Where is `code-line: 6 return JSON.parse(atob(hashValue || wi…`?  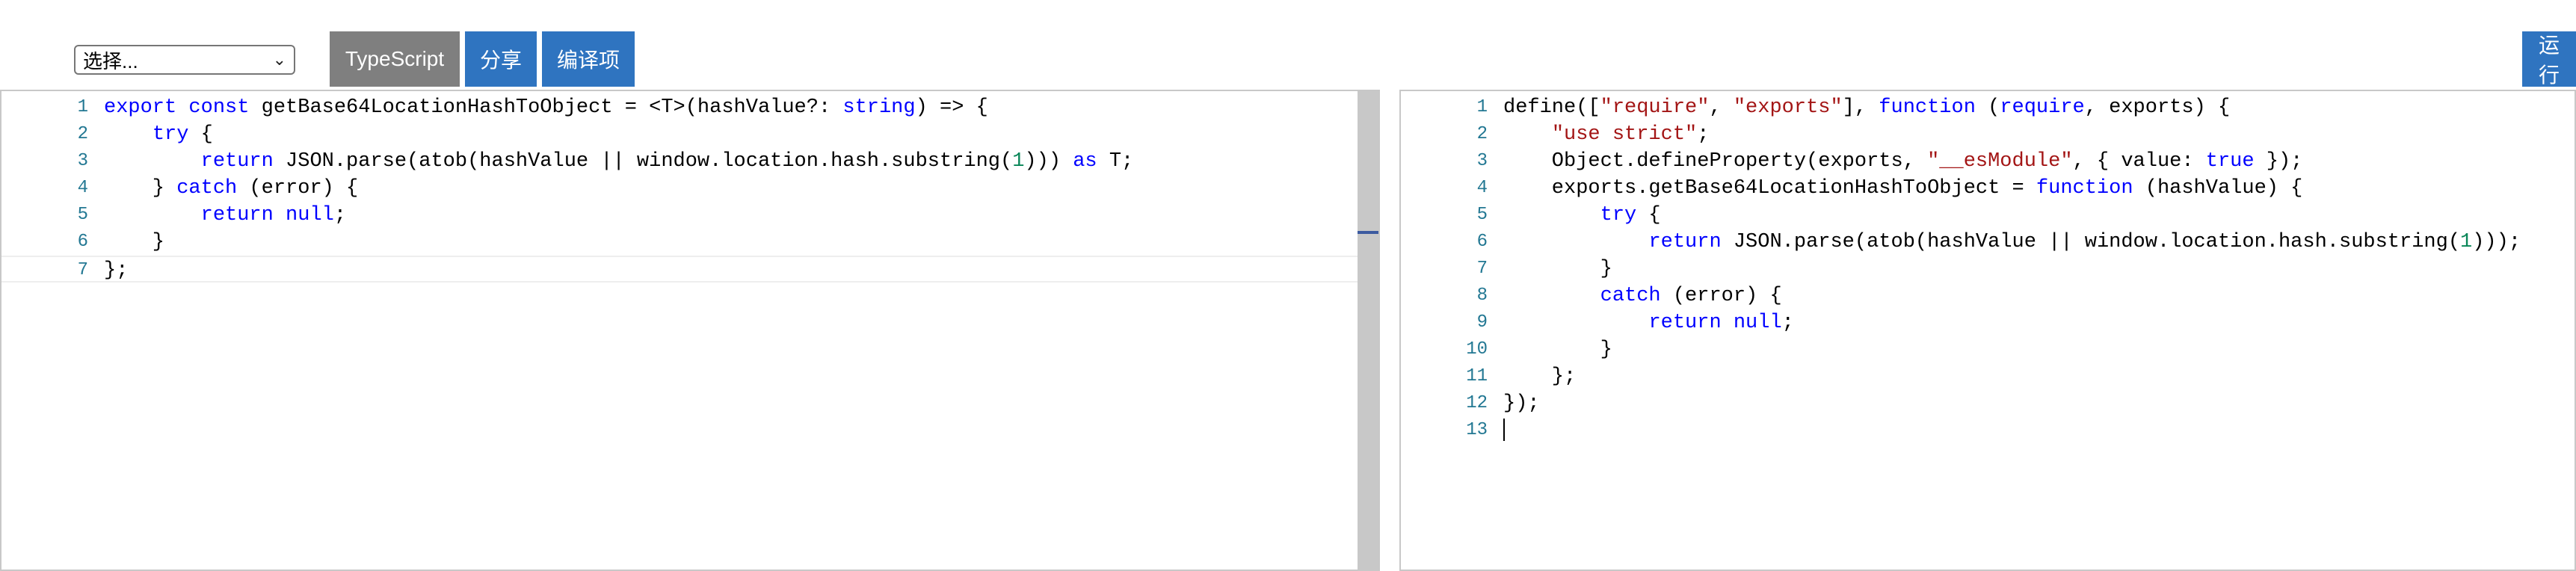
code-line: 6 return JSON.parse(atob(hashValue || wi… is located at coordinates (1988, 243).